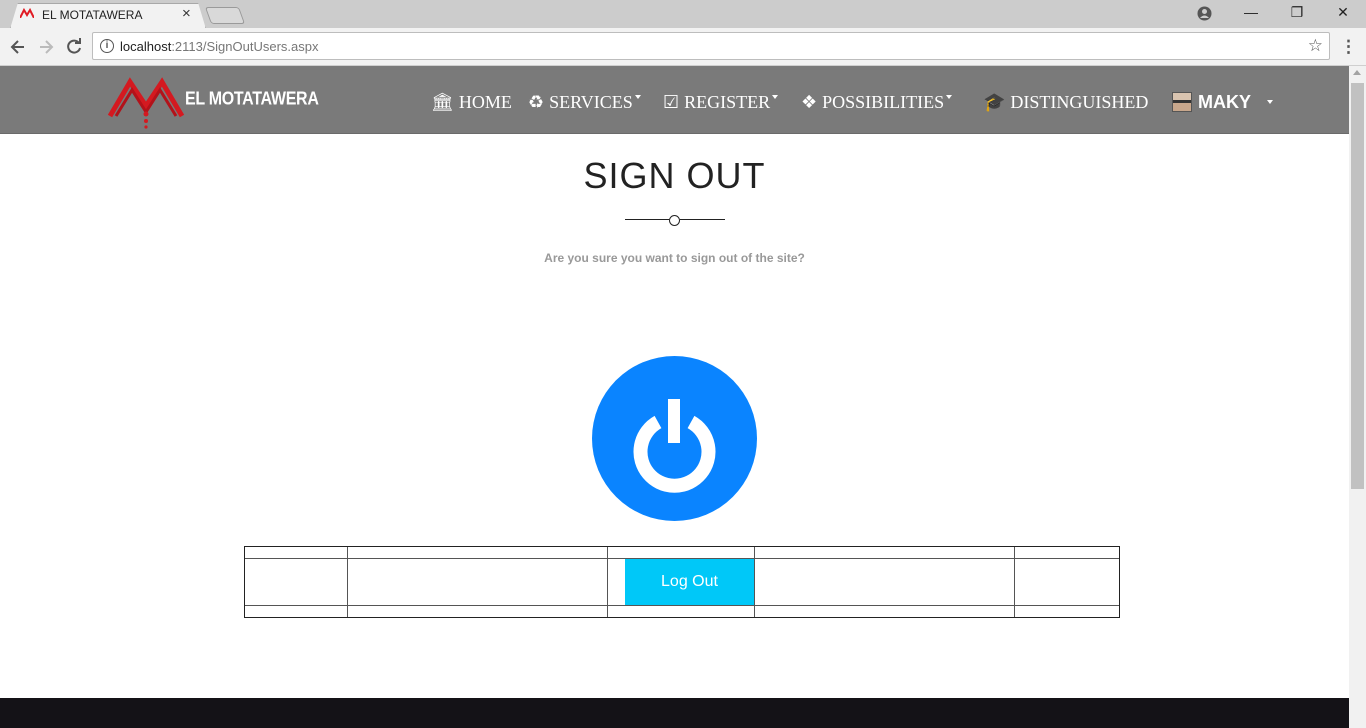 The image size is (1366, 728). Describe the element at coordinates (1348, 47) in the screenshot. I see `browser-menu-icon: ⋮` at that location.